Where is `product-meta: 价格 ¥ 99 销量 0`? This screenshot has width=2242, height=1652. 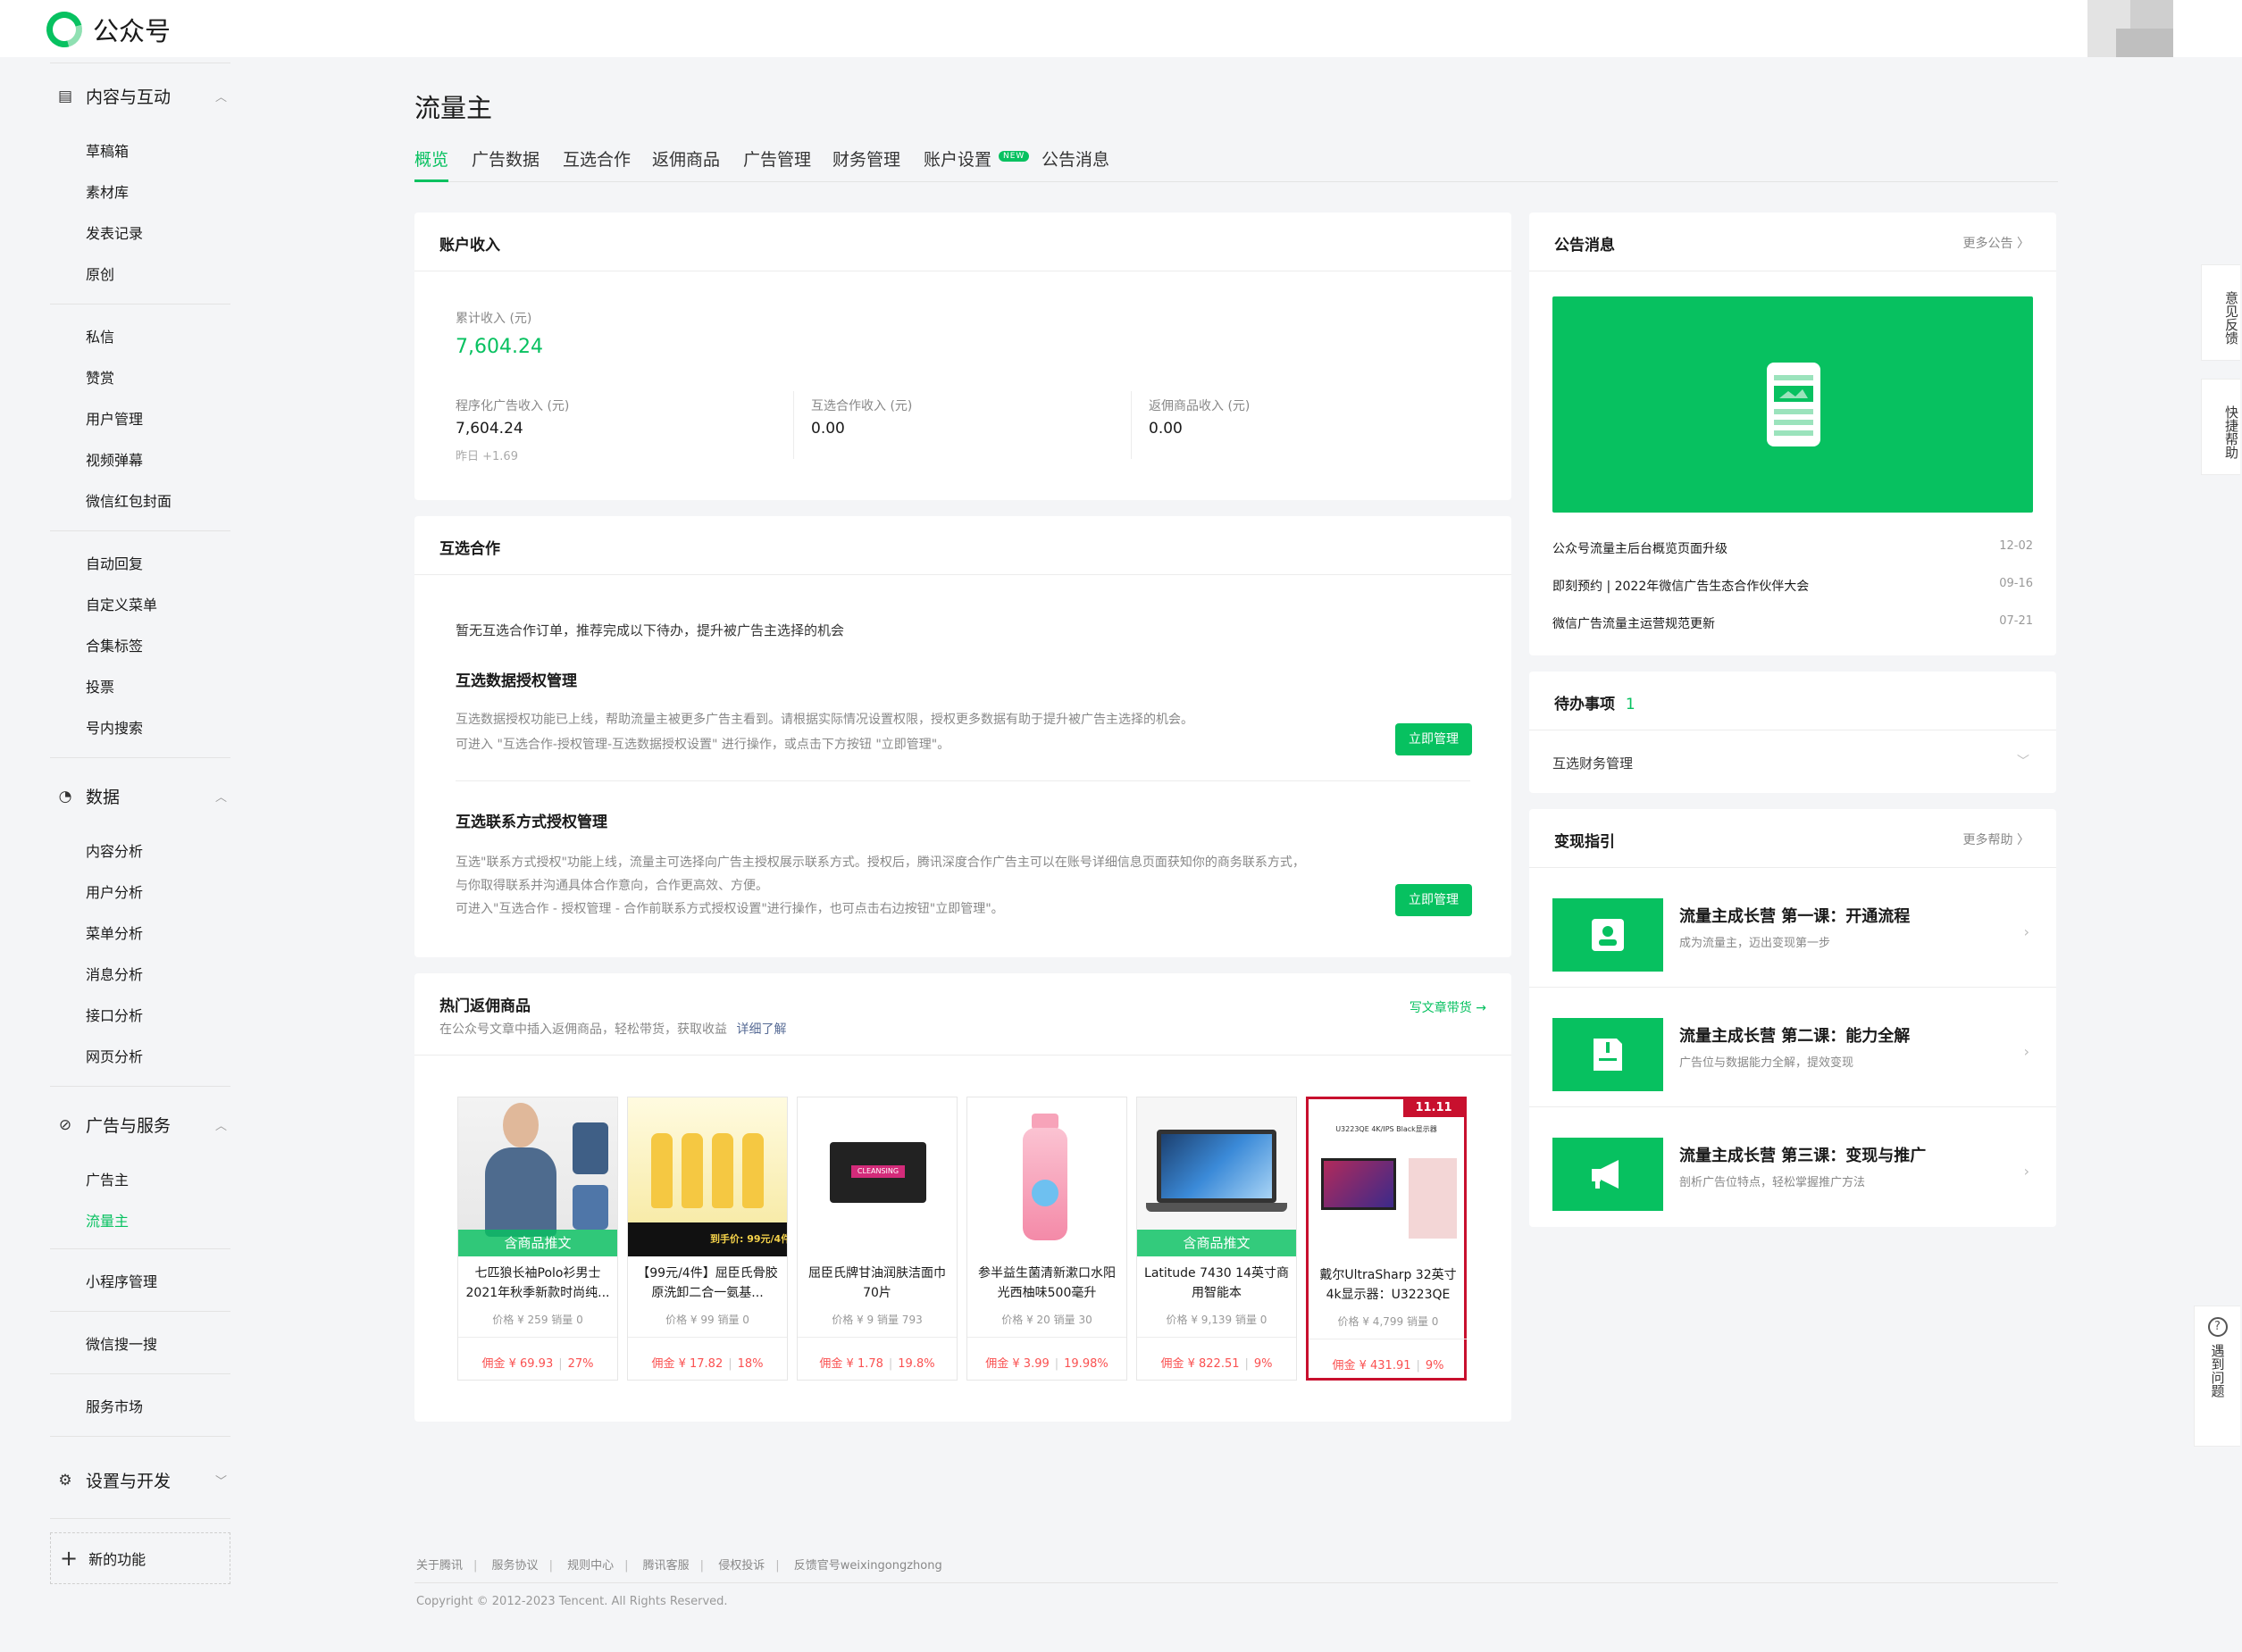
product-meta: 价格 ¥ 99 销量 0 is located at coordinates (707, 1320).